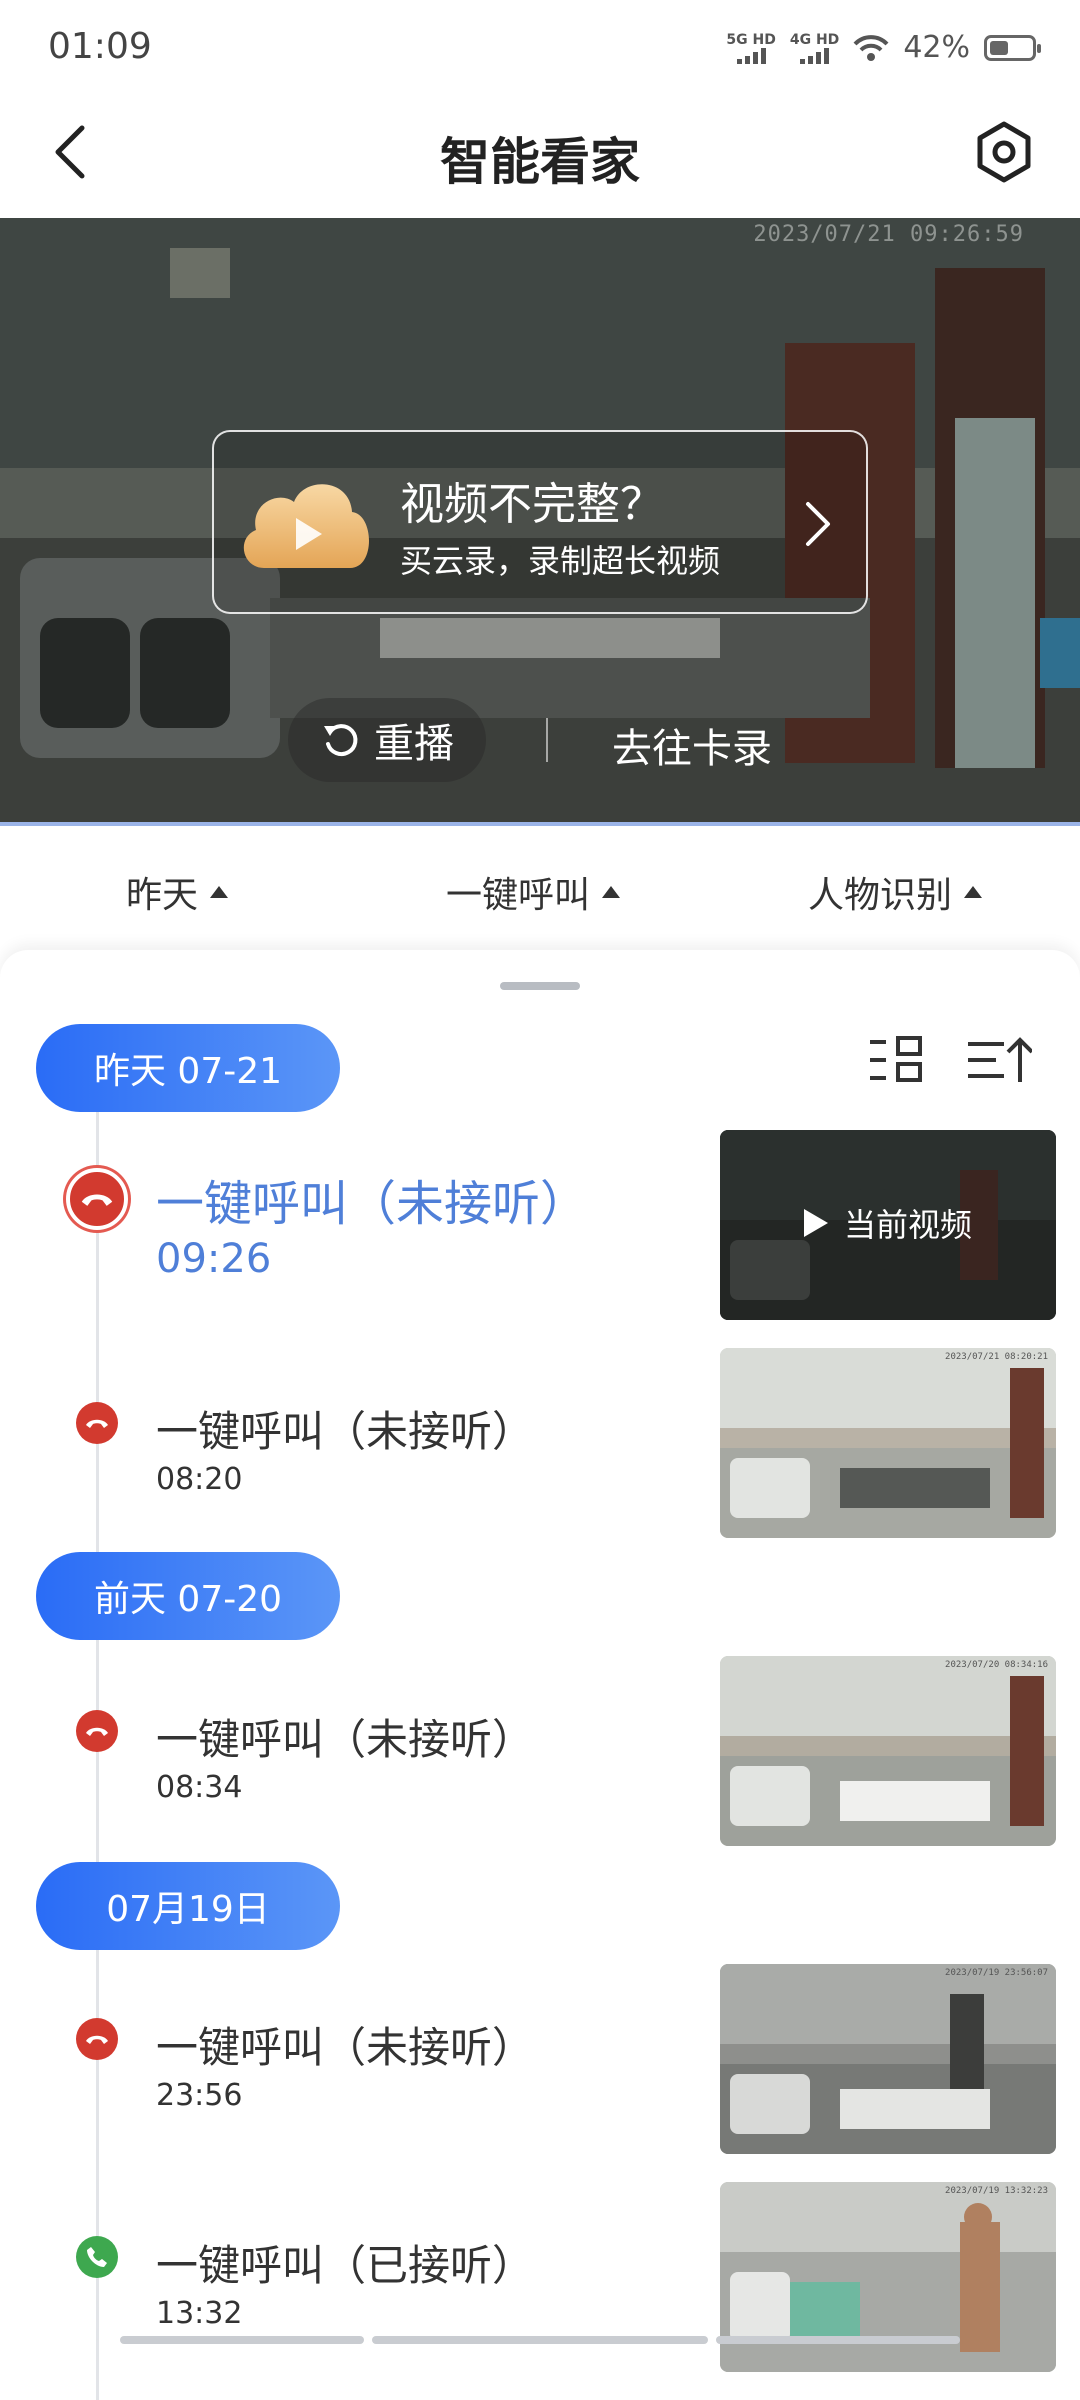 The width and height of the screenshot is (1080, 2400). Describe the element at coordinates (306, 526) in the screenshot. I see `cloud-play-icon` at that location.